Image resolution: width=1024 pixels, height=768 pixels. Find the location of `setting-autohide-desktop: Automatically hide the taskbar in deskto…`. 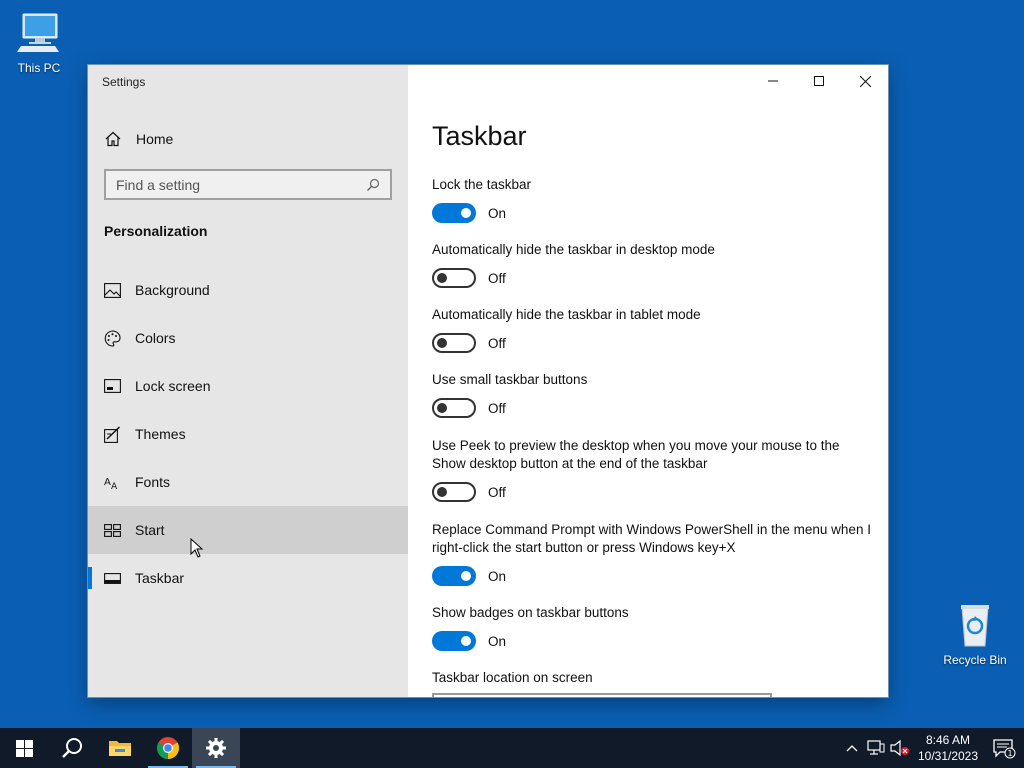

setting-autohide-desktop: Automatically hide the taskbar in deskto… is located at coordinates (652, 264).